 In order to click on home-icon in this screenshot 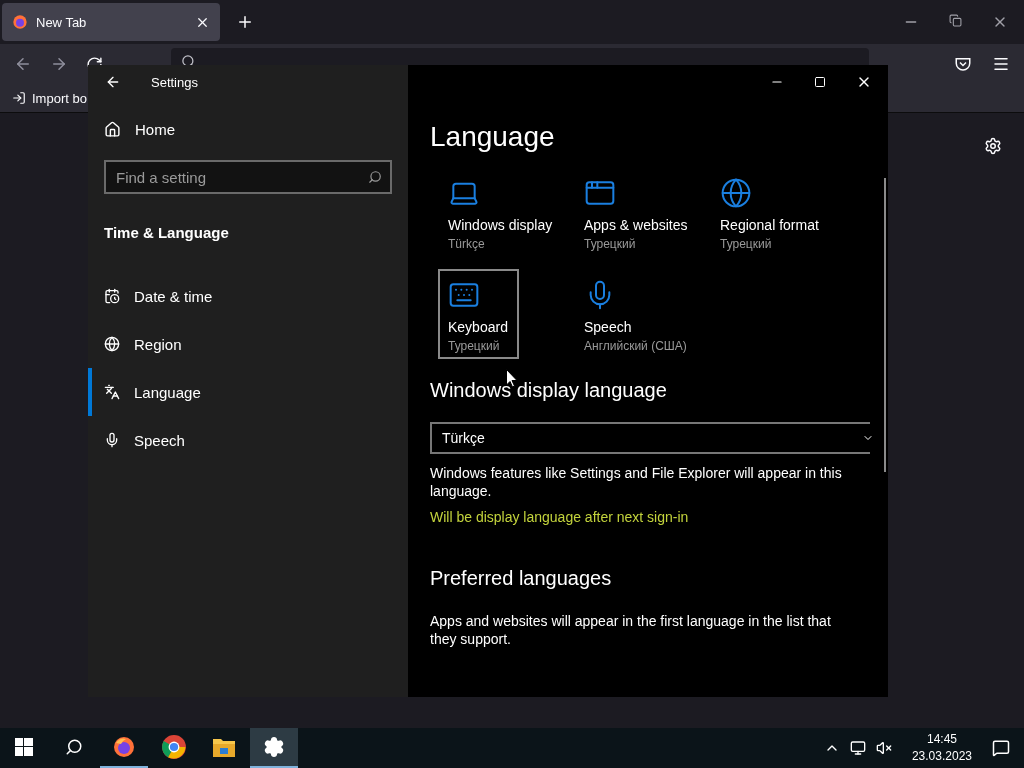, I will do `click(112, 129)`.